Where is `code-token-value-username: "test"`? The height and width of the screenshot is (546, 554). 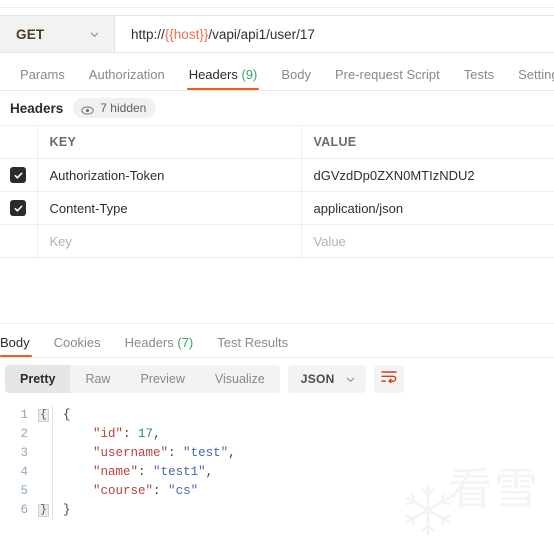 code-token-value-username: "test" is located at coordinates (206, 453).